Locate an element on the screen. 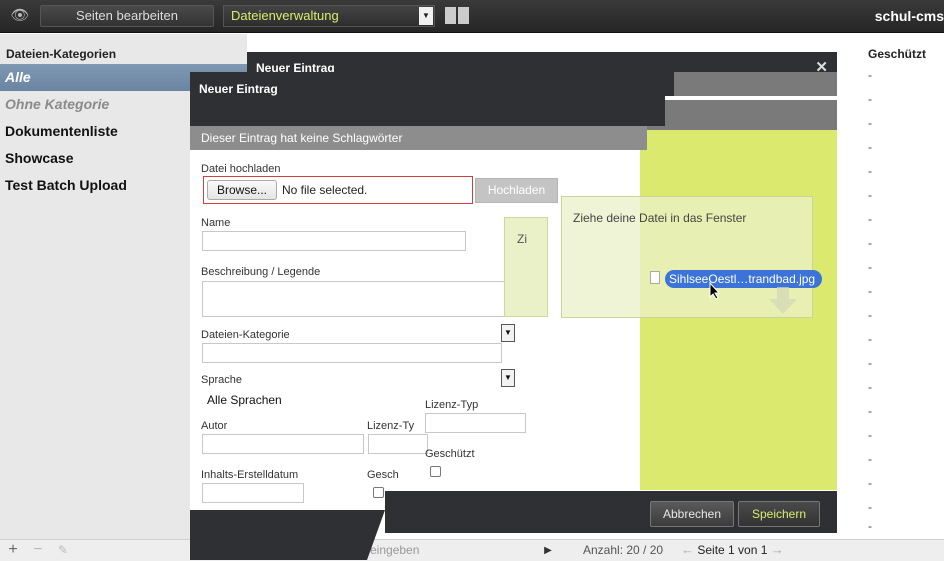 Image resolution: width=944 pixels, height=561 pixels. edit-pages-button: Seiten bearbeiten is located at coordinates (127, 16).